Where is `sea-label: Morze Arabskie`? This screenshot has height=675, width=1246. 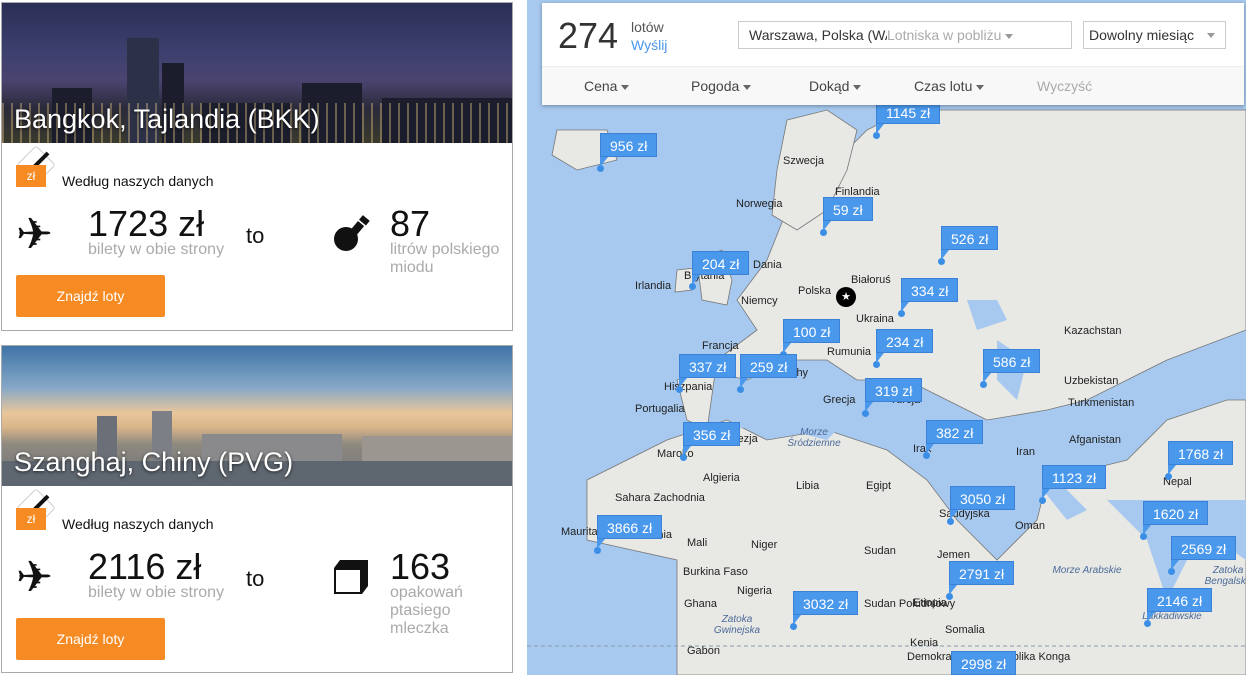
sea-label: Morze Arabskie is located at coordinates (1087, 570).